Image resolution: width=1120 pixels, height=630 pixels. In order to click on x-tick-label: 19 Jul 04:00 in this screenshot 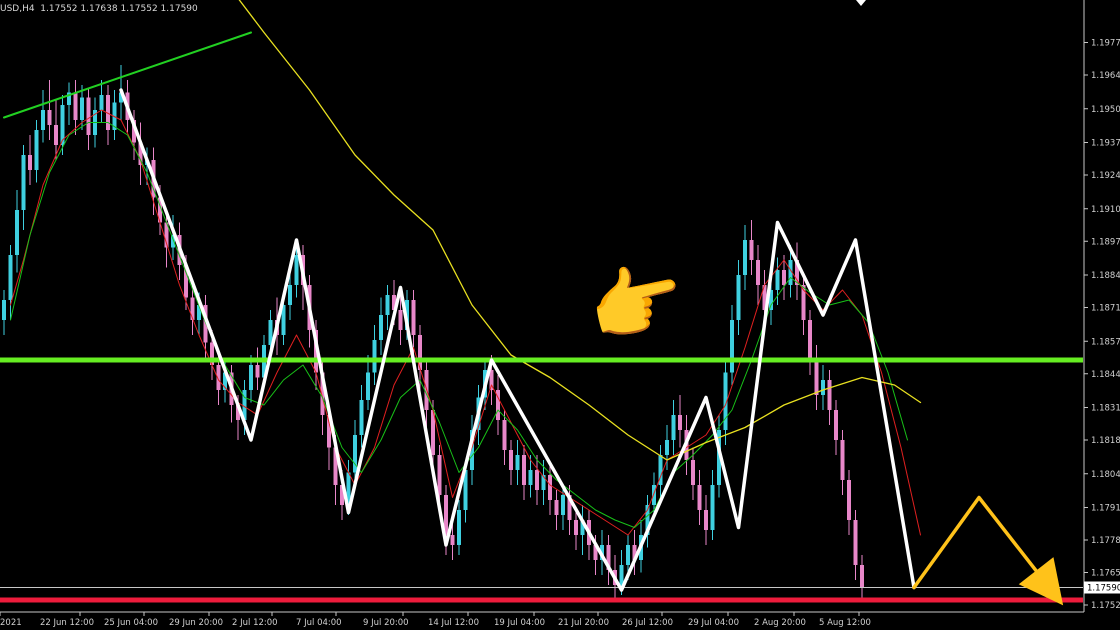, I will do `click(519, 623)`.